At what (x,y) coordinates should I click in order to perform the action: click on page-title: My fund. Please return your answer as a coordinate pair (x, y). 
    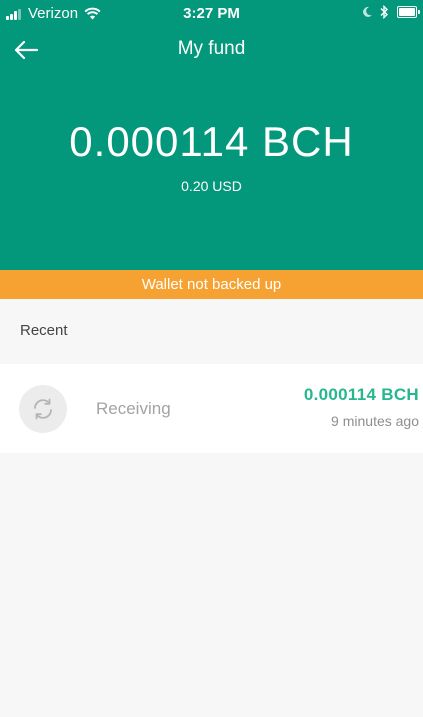
    Looking at the image, I should click on (211, 48).